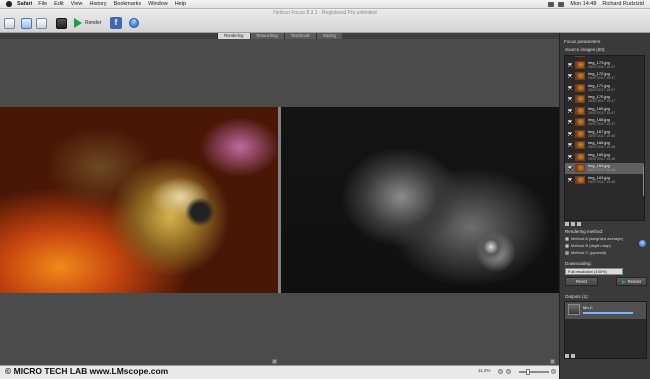  Describe the element at coordinates (42, 4) in the screenshot. I see `menu-file: File` at that location.